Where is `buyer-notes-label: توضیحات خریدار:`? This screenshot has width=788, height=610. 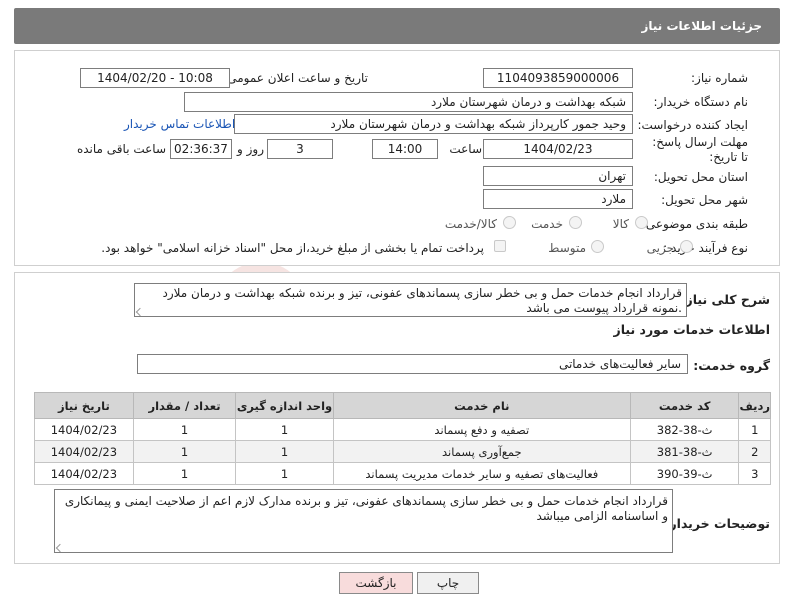
buyer-notes-label: توضیحات خریدار: is located at coordinates (717, 523).